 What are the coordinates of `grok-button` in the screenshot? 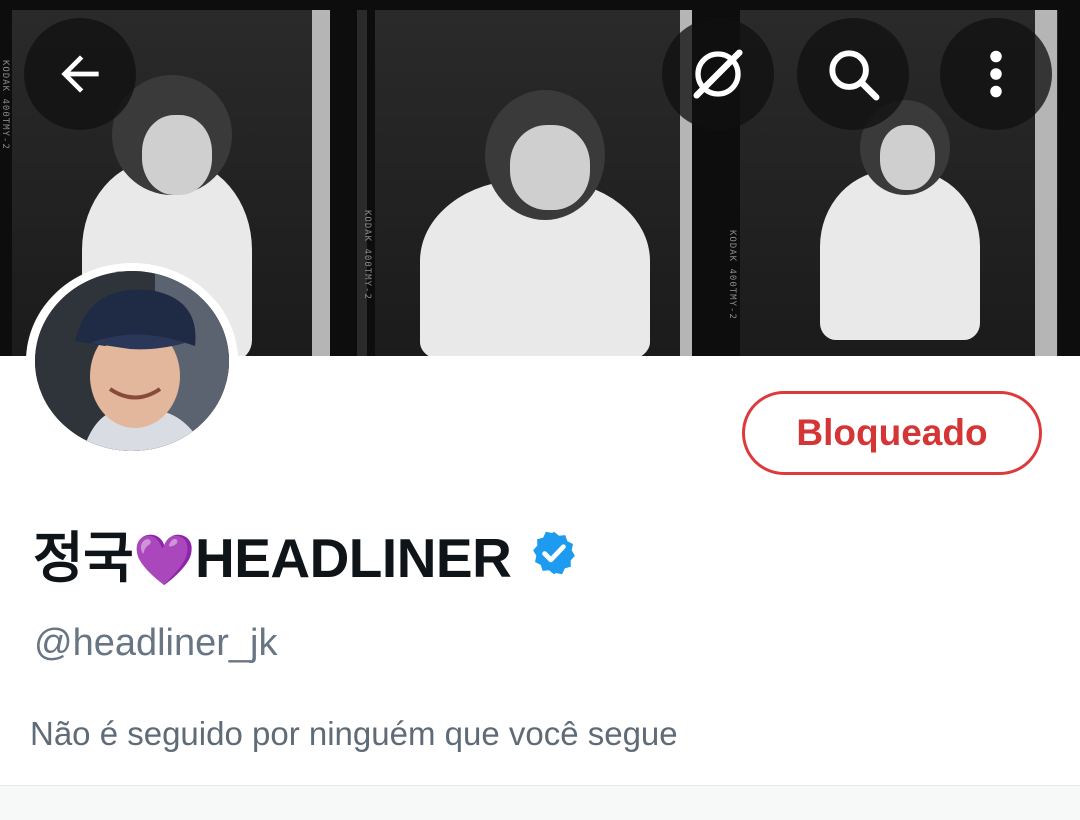 It's located at (718, 74).